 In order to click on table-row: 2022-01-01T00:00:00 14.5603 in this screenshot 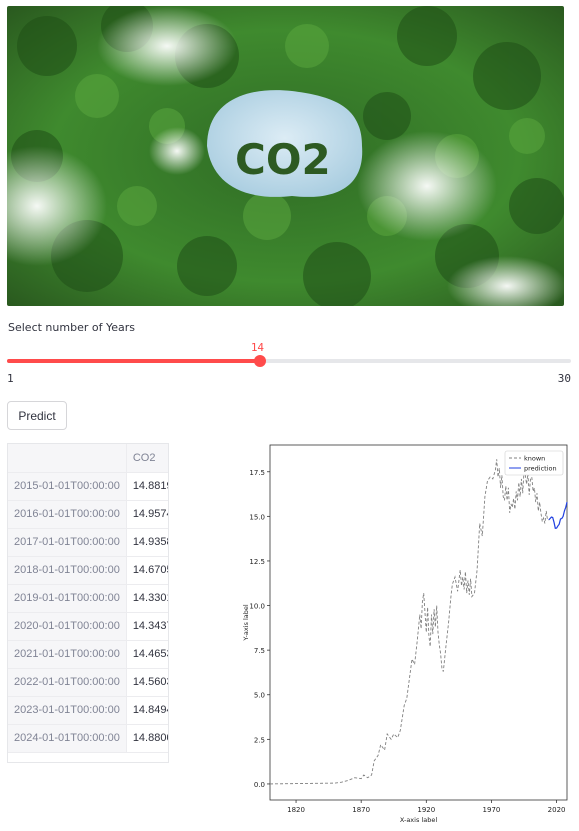, I will do `click(88, 682)`.